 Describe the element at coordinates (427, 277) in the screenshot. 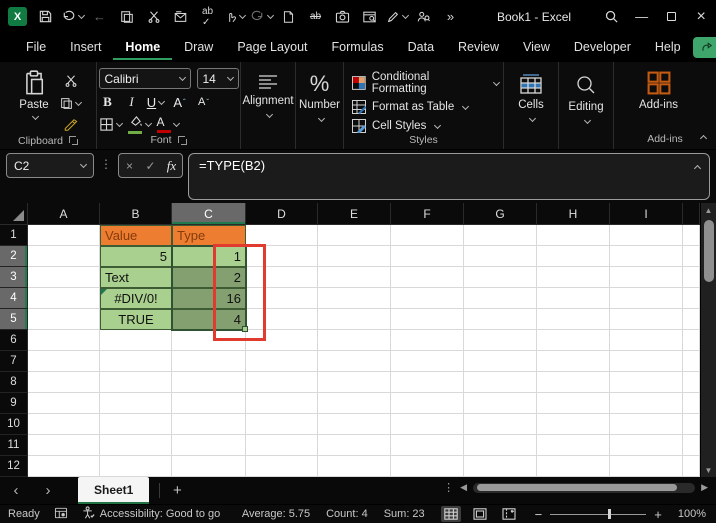

I see `cell-F3` at that location.